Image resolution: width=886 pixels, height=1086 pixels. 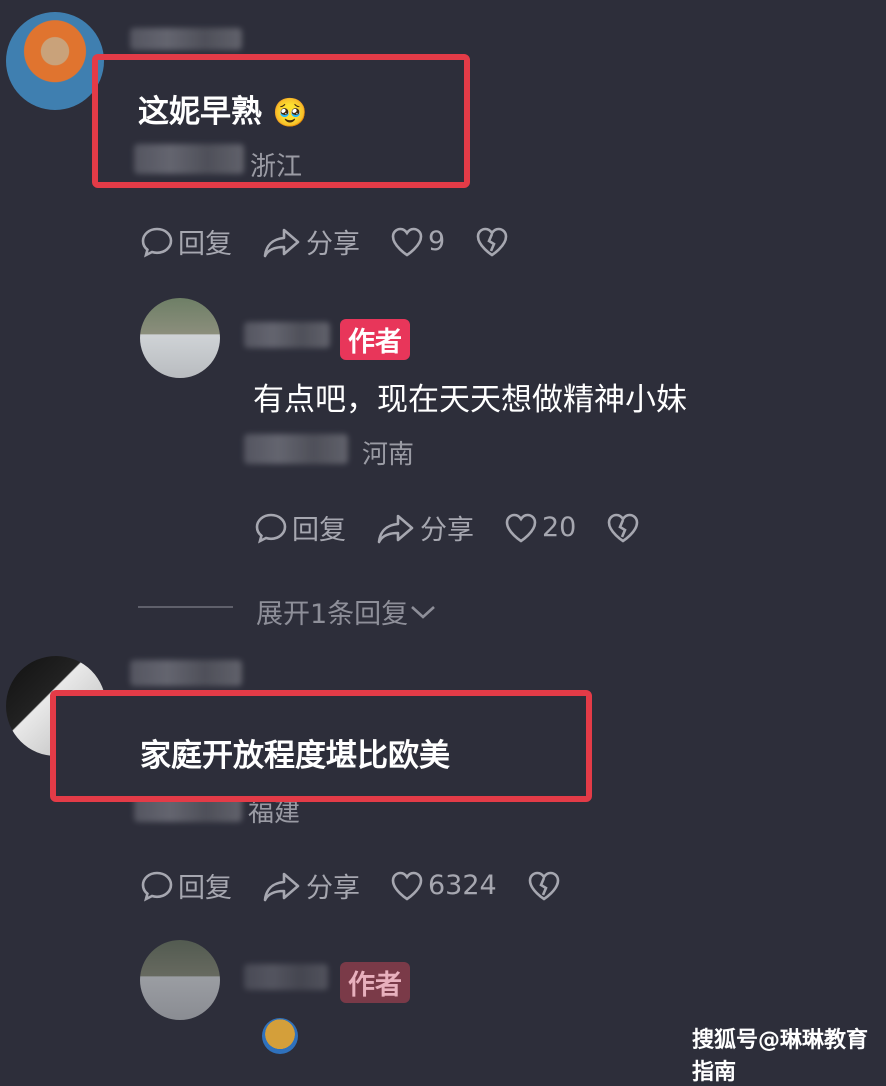 I want to click on like-button: 9, so click(x=417, y=242).